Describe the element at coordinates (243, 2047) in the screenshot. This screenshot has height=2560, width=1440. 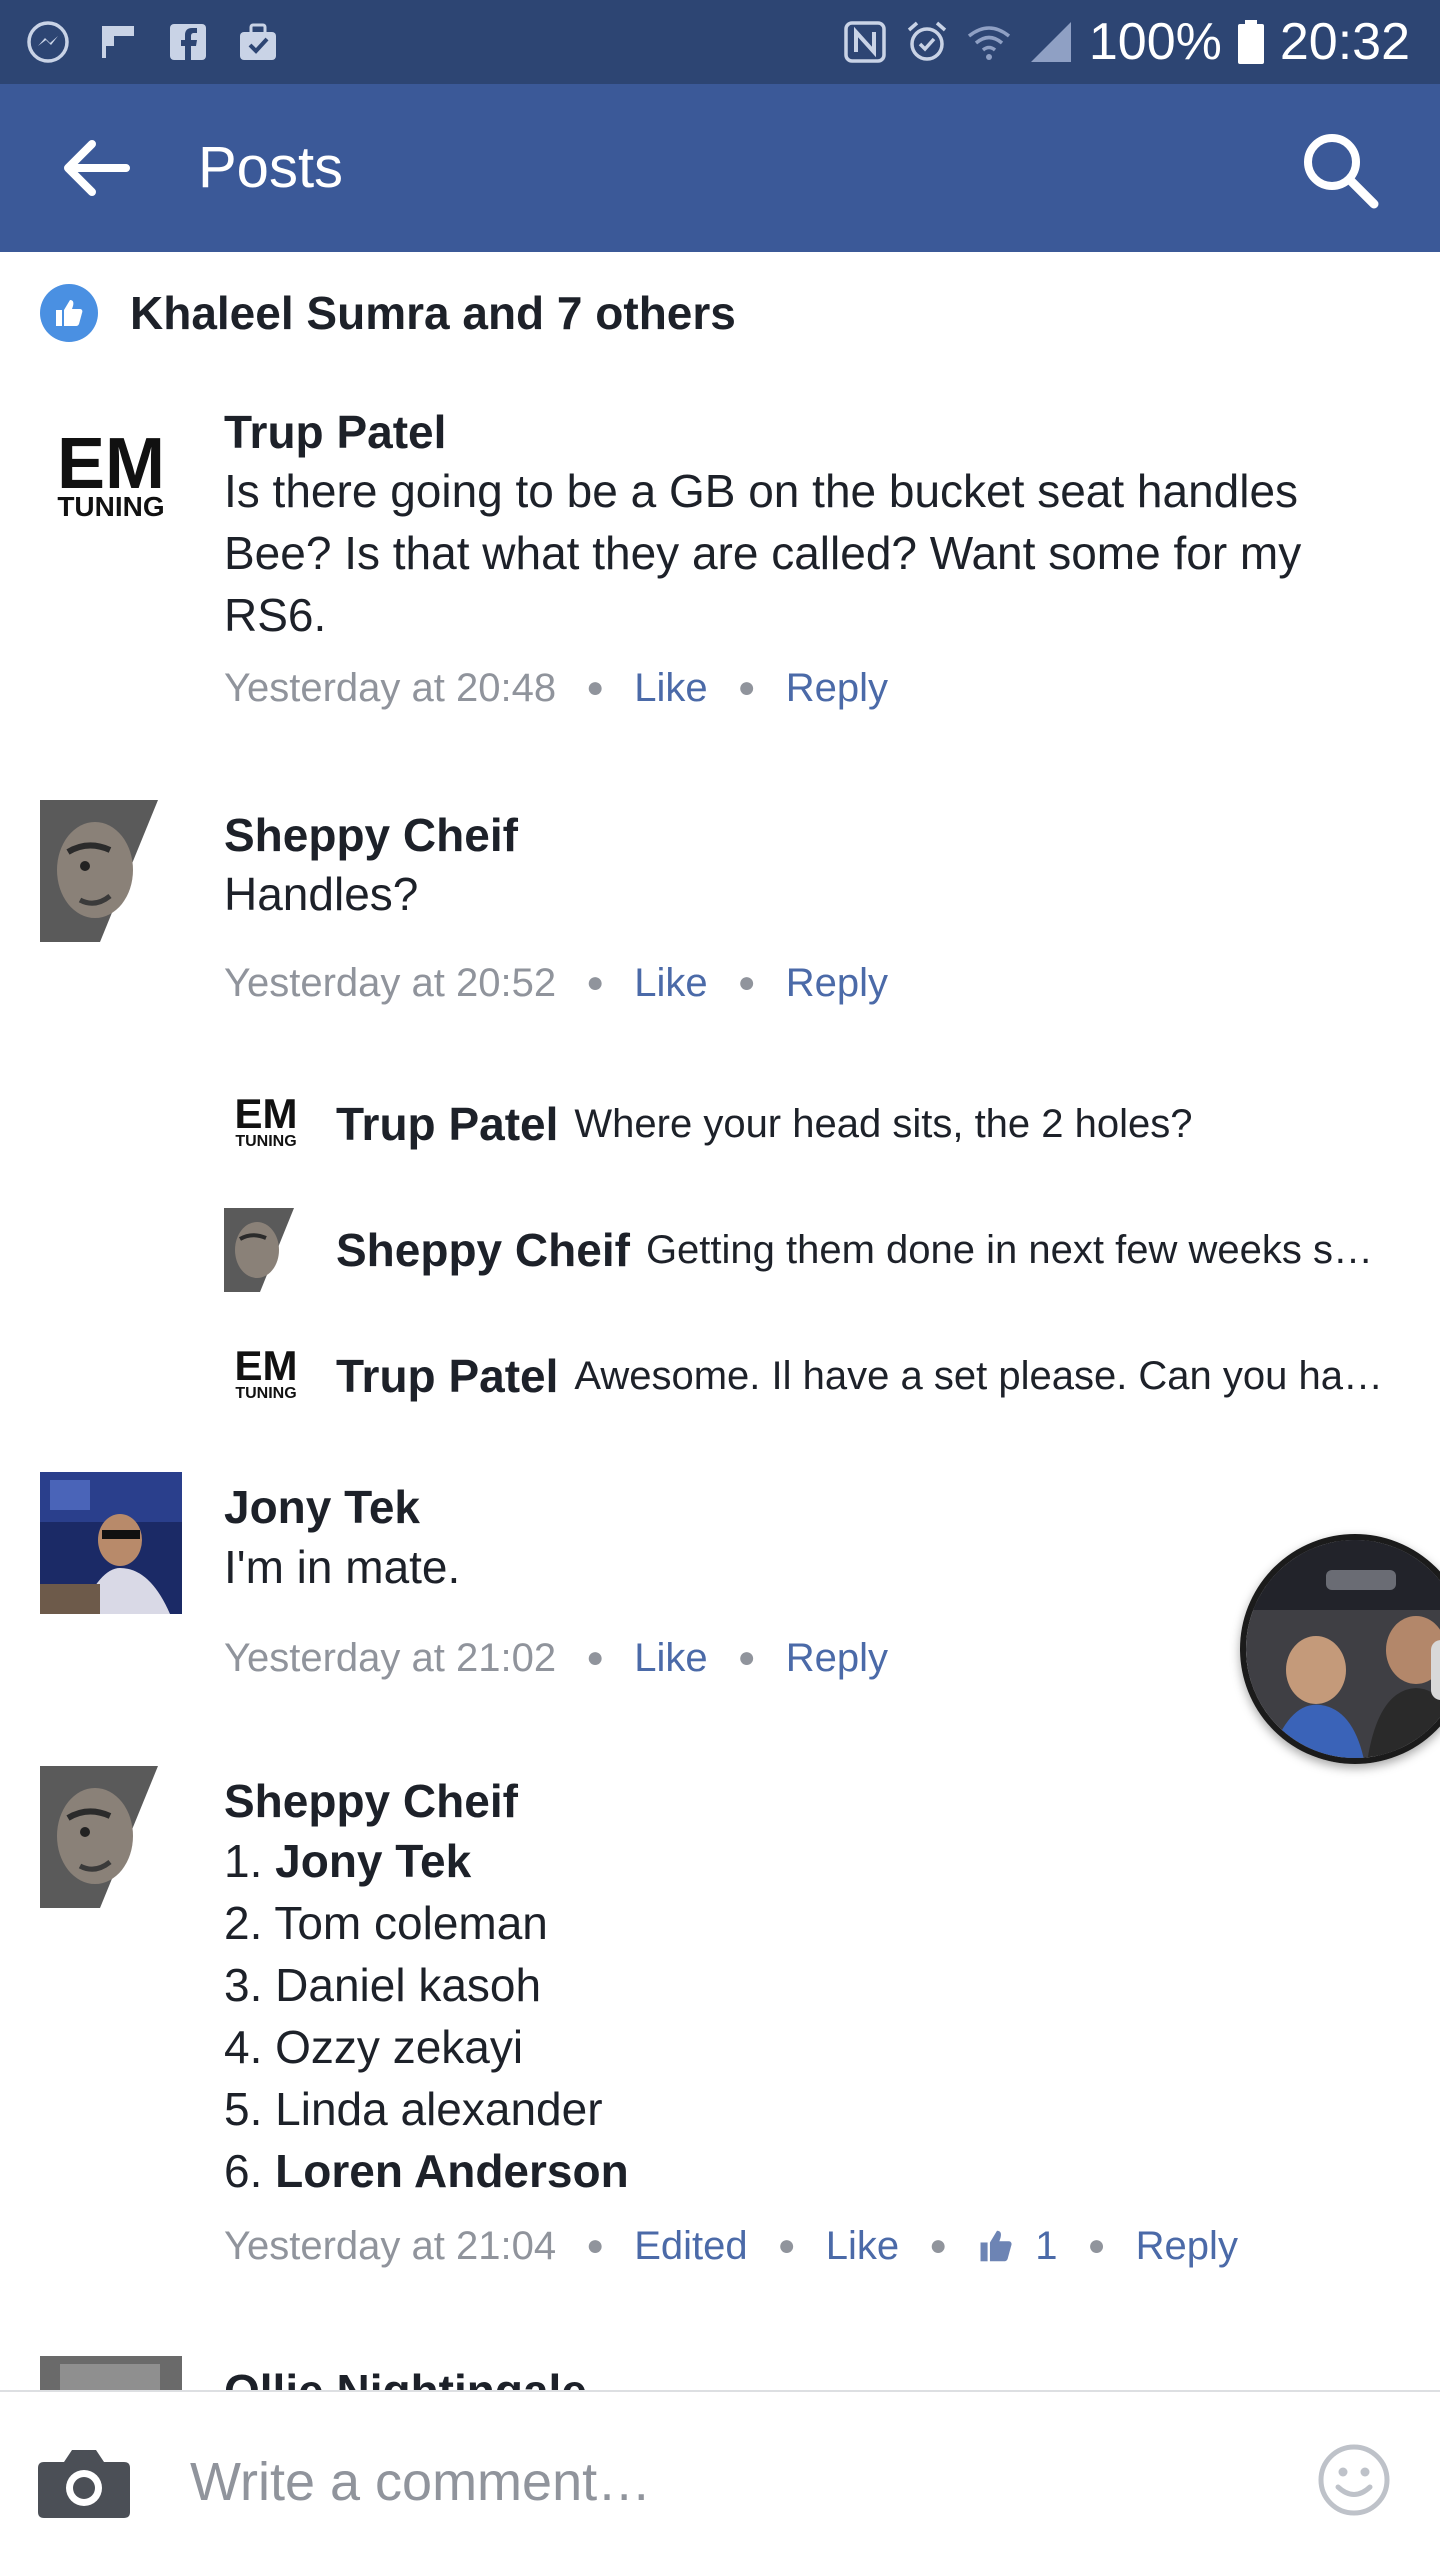
I see `list-number: 4.` at that location.